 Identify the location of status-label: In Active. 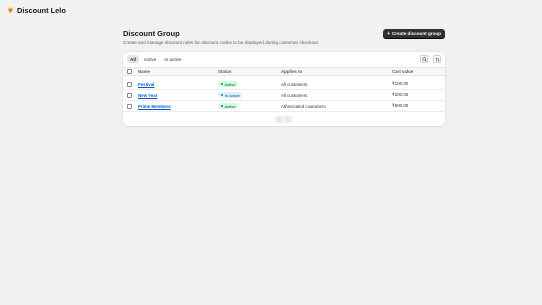
(232, 95).